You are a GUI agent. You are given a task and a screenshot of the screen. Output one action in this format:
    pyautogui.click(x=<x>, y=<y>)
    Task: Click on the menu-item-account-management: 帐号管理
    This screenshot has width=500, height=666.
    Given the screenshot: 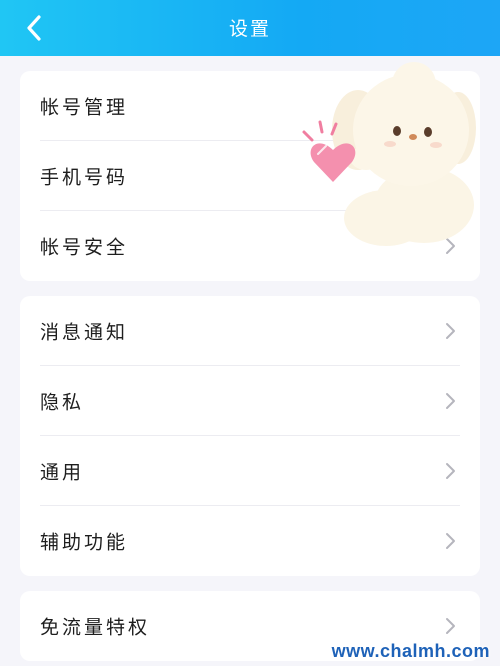 What is the action you would take?
    pyautogui.click(x=250, y=106)
    